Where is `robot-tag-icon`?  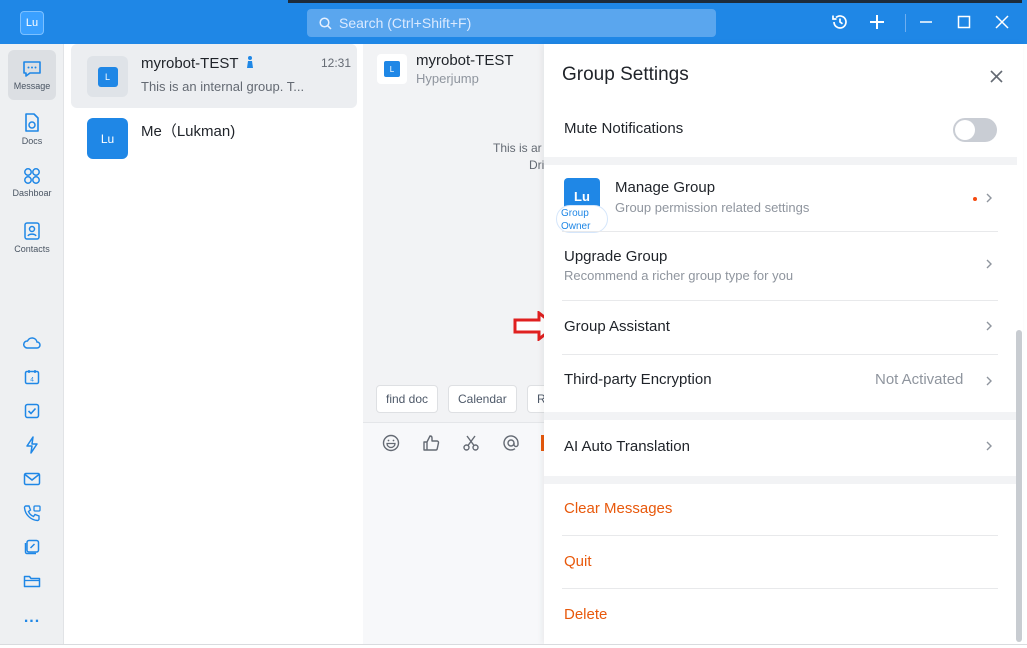
robot-tag-icon is located at coordinates (250, 62).